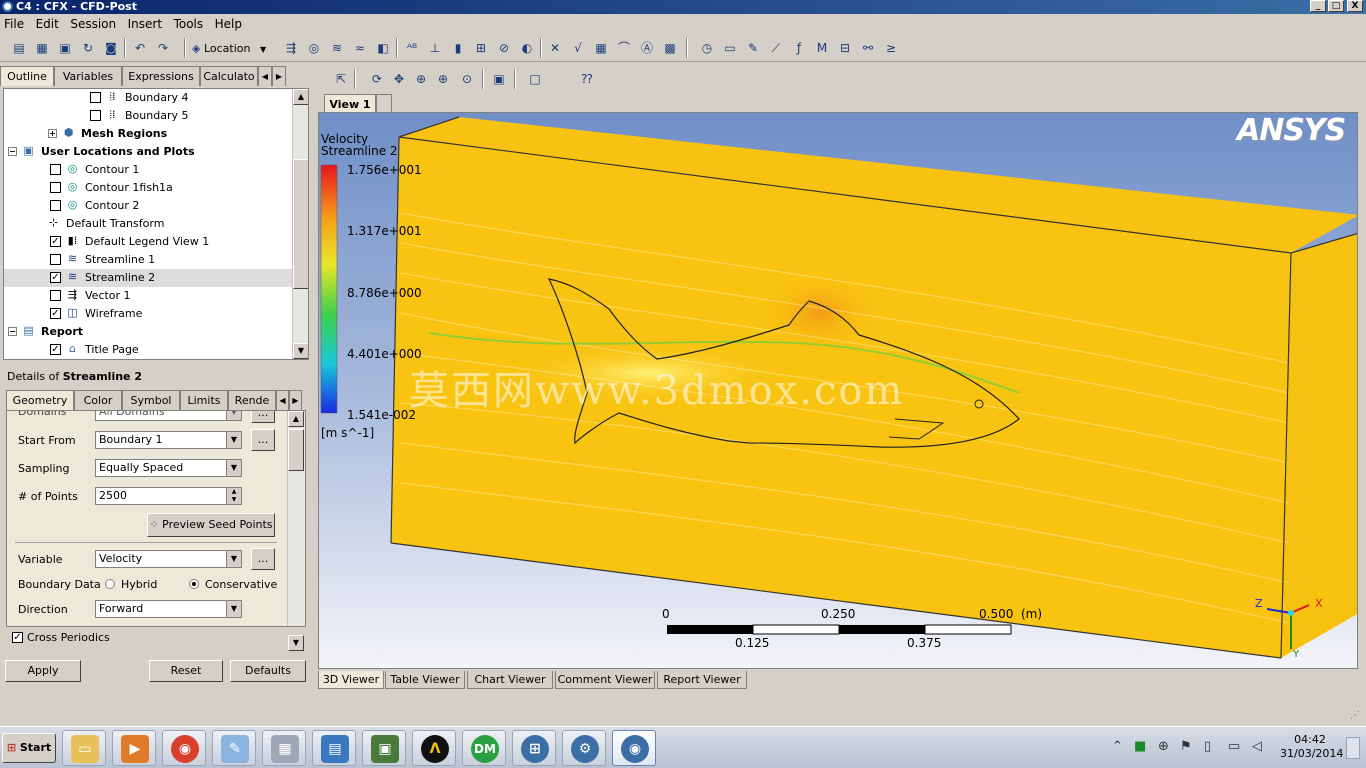 The height and width of the screenshot is (768, 1366). Describe the element at coordinates (186, 671) in the screenshot. I see `reset-button: Reset` at that location.